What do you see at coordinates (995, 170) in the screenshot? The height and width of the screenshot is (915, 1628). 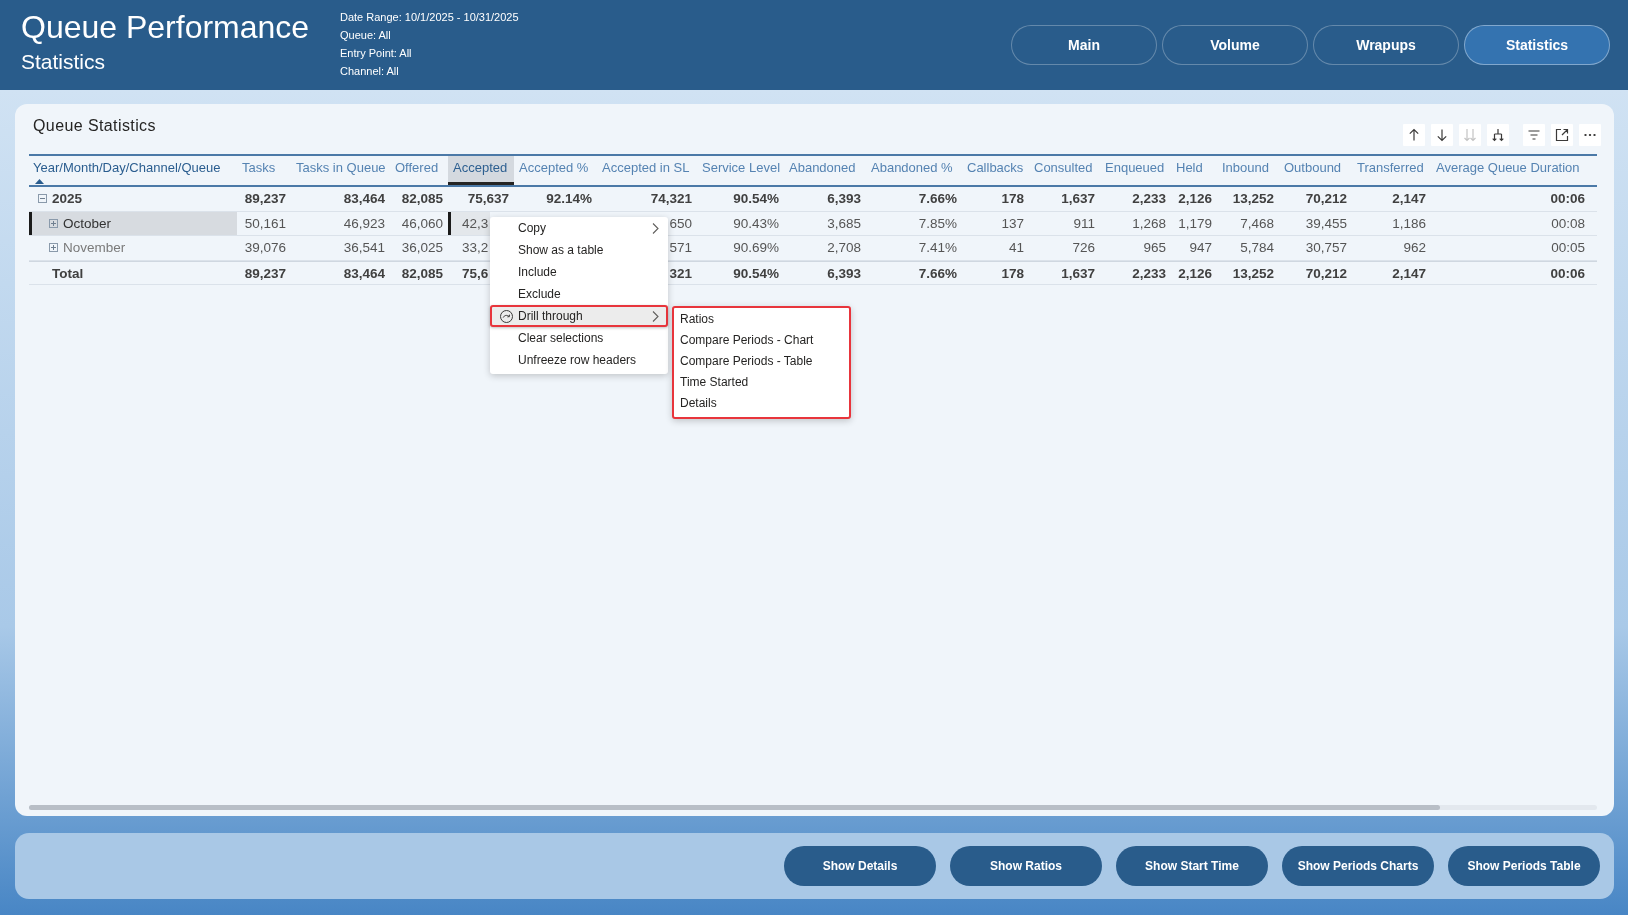 I see `column-header: Callbacks` at bounding box center [995, 170].